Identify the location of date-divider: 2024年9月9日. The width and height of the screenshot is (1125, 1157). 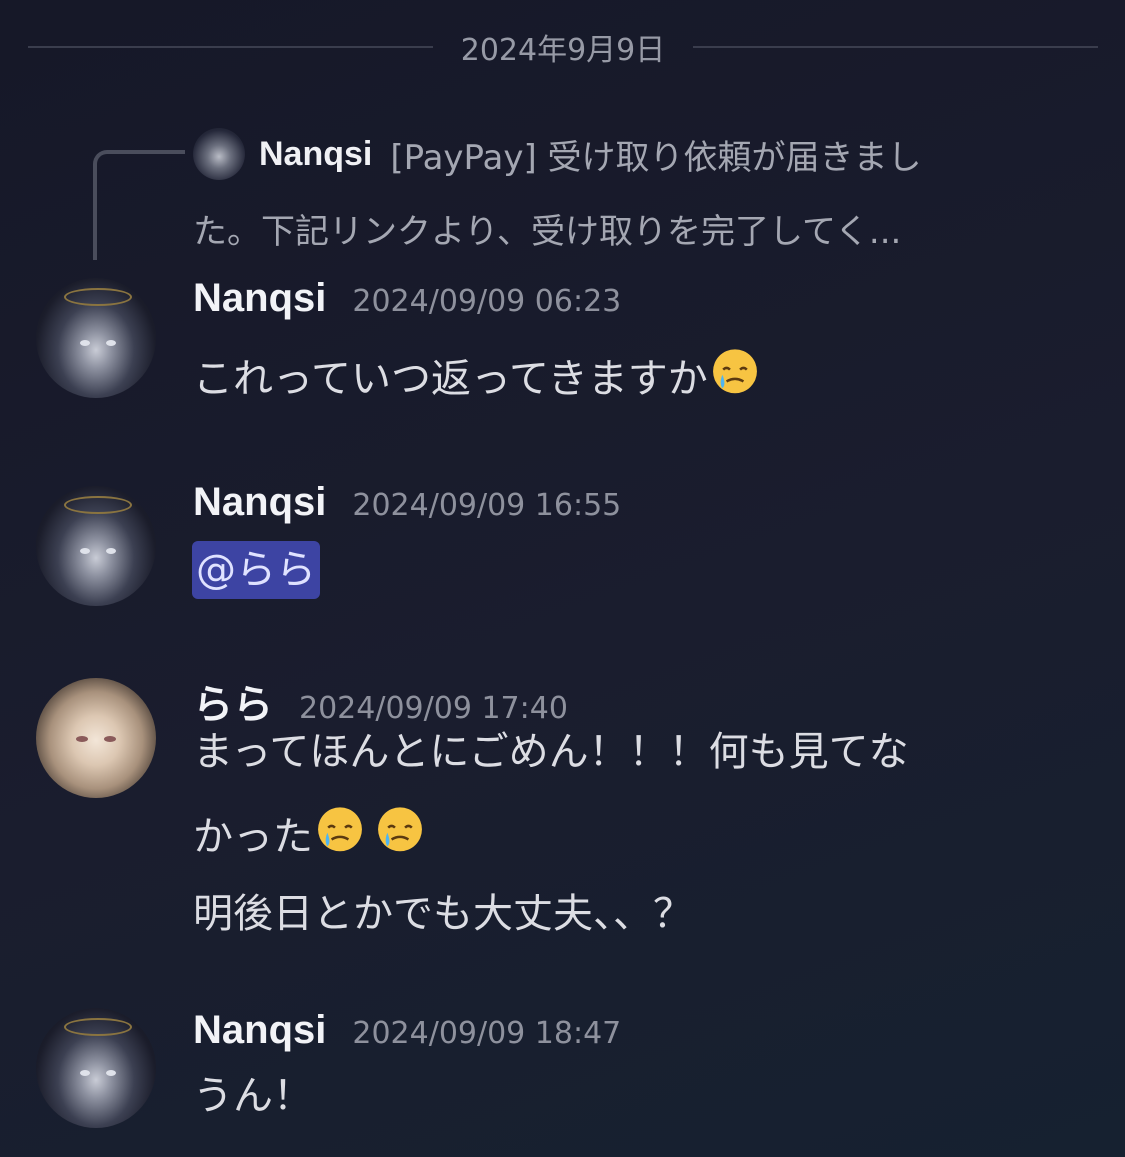
(563, 47).